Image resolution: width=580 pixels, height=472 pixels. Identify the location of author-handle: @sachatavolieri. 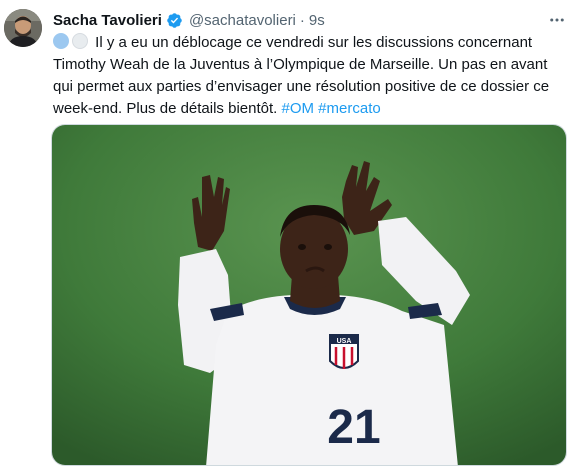
(242, 20).